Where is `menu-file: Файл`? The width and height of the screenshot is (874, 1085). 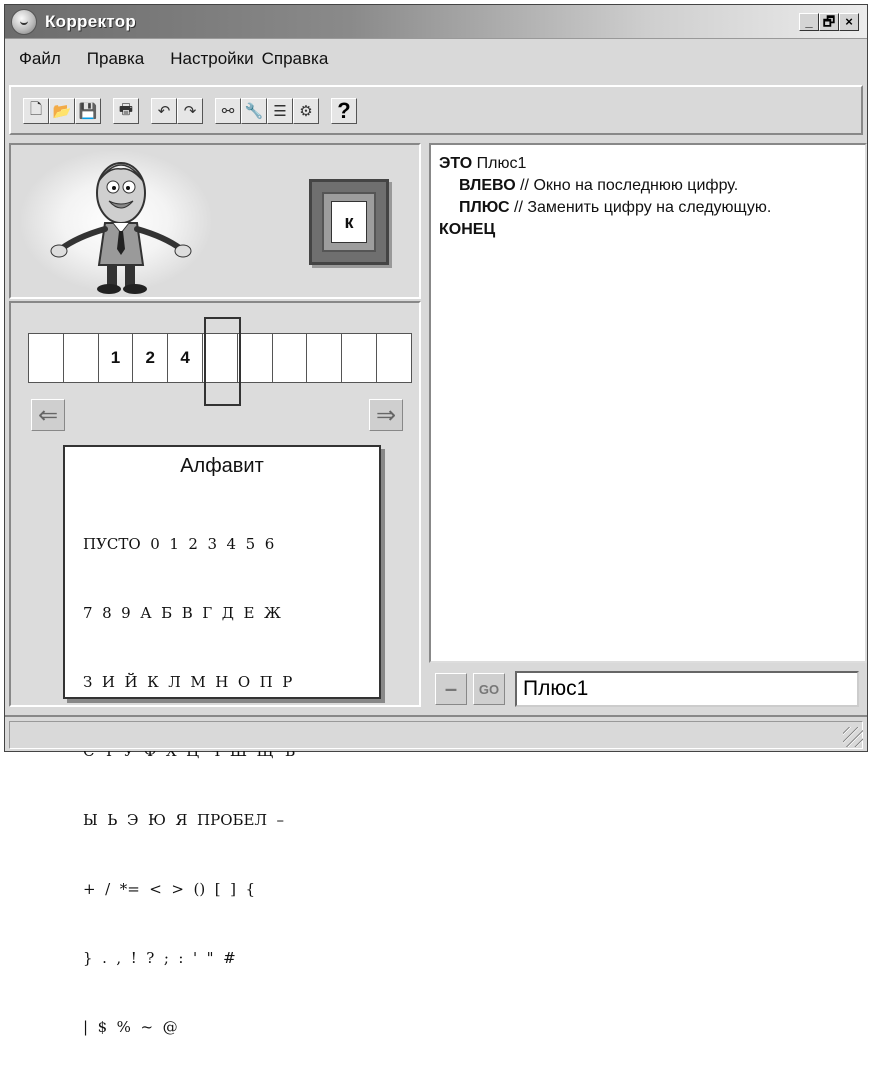
menu-file: Файл is located at coordinates (40, 59).